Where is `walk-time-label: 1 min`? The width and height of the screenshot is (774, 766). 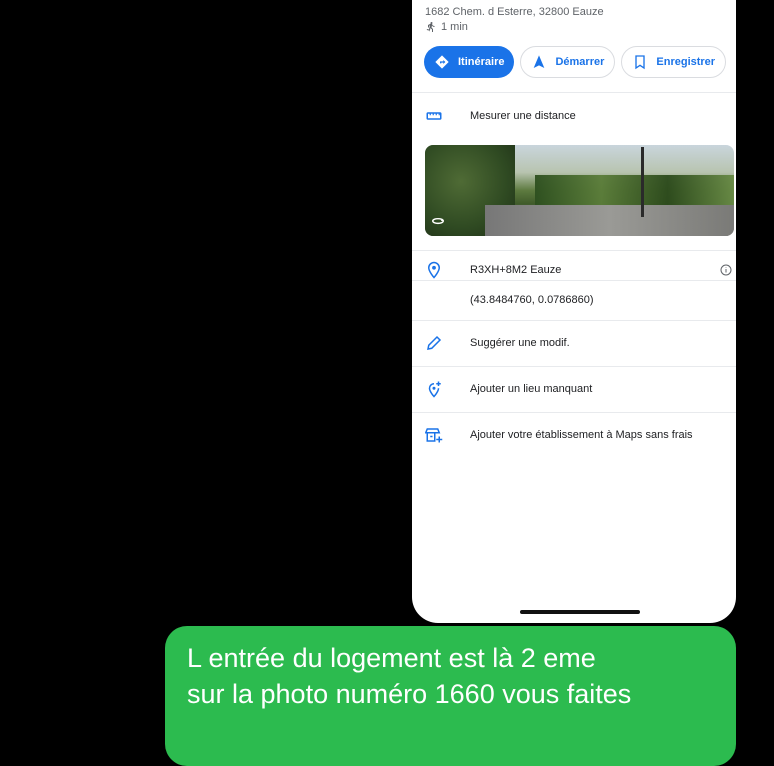
walk-time-label: 1 min is located at coordinates (454, 27).